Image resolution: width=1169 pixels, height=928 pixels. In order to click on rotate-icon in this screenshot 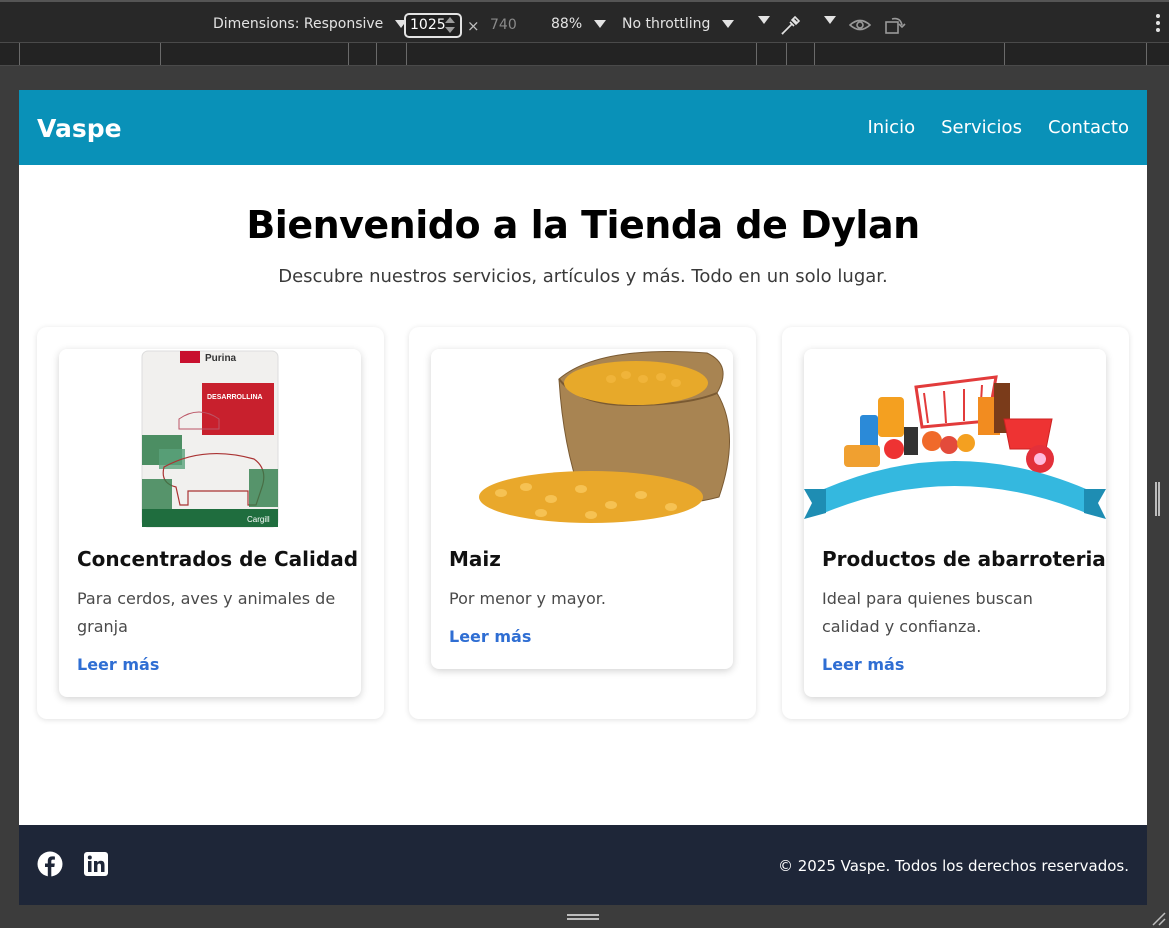, I will do `click(895, 25)`.